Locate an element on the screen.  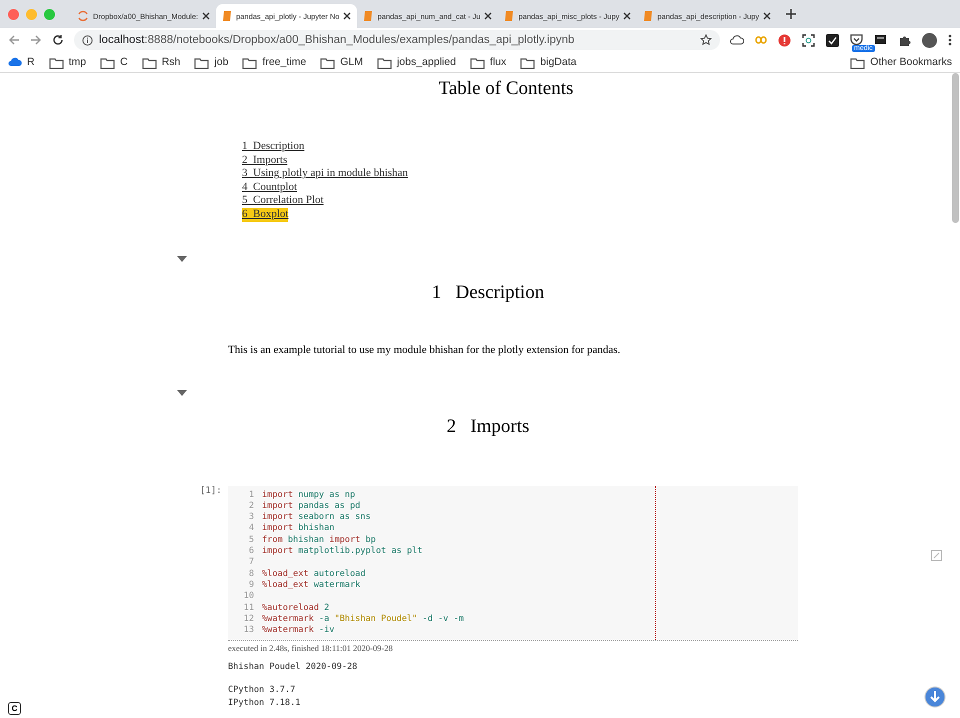
line-number: 10 is located at coordinates (248, 597).